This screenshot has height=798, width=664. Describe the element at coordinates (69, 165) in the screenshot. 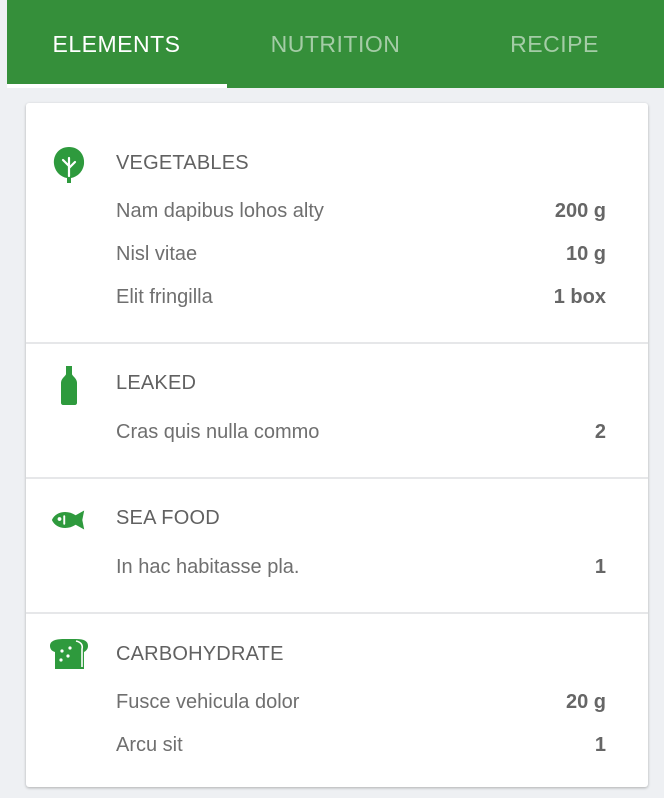

I see `leaf-icon` at that location.